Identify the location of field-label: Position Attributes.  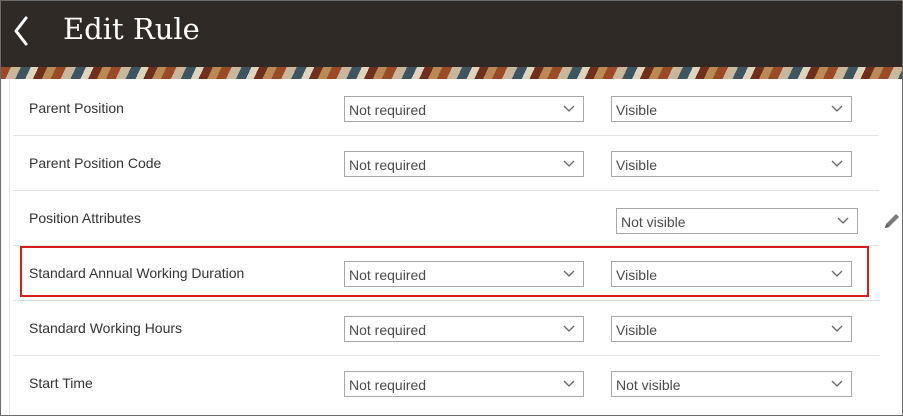
(85, 218).